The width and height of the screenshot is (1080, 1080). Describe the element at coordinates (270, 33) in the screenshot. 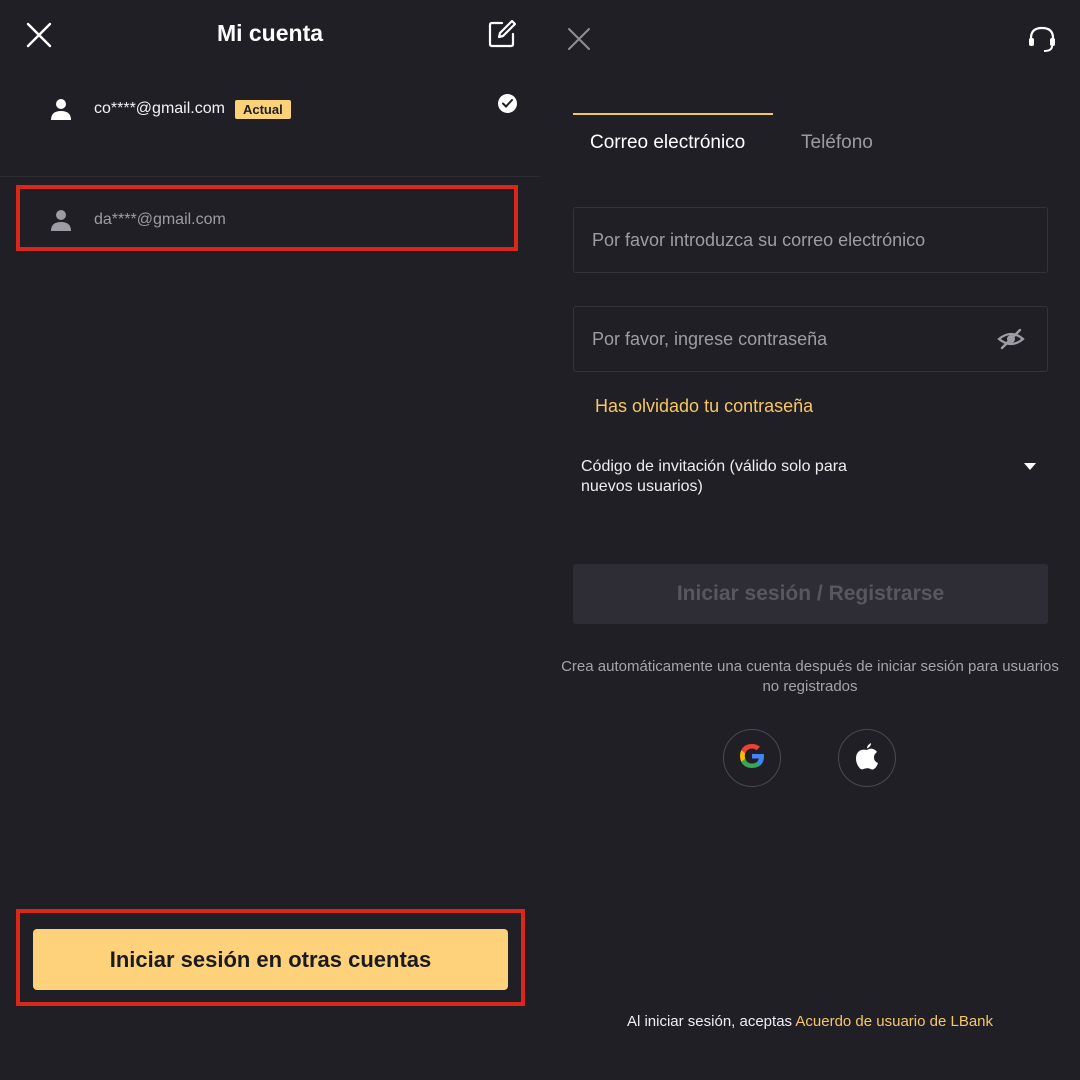

I see `page-title: Mi cuenta` at that location.